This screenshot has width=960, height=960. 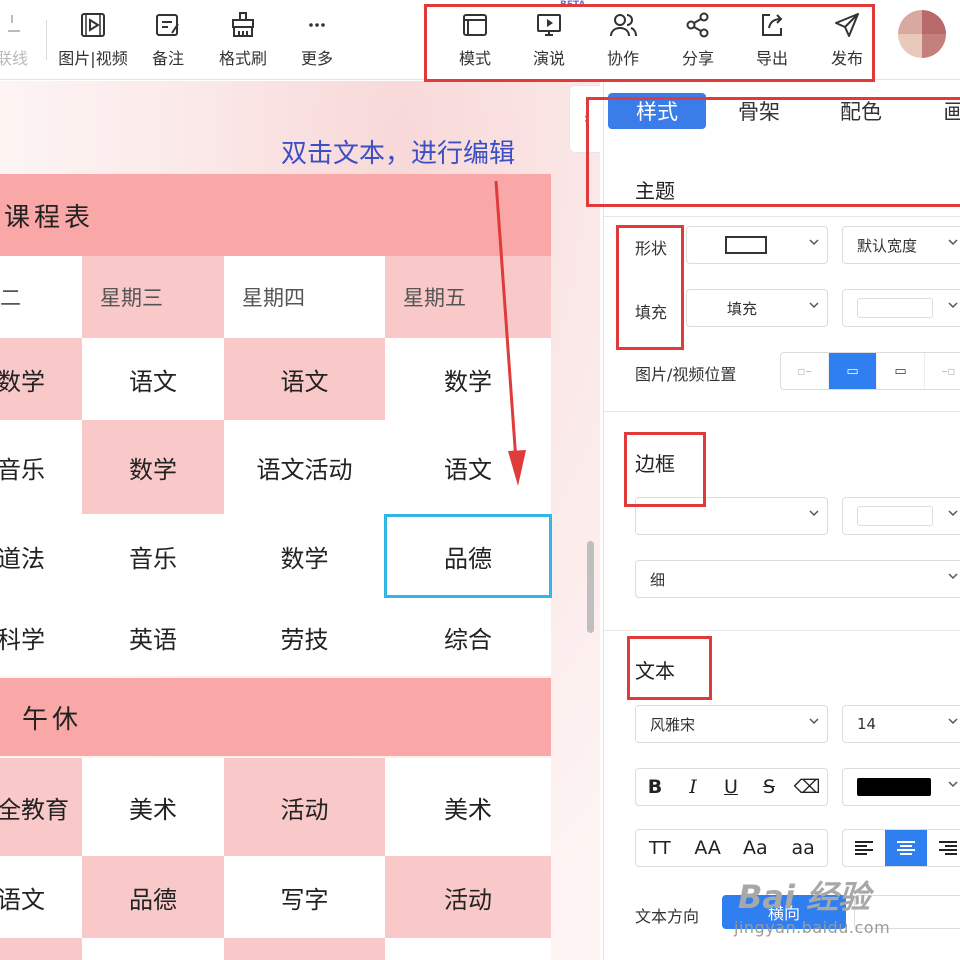 I want to click on border-weight-dropdown: 细, so click(x=797, y=579).